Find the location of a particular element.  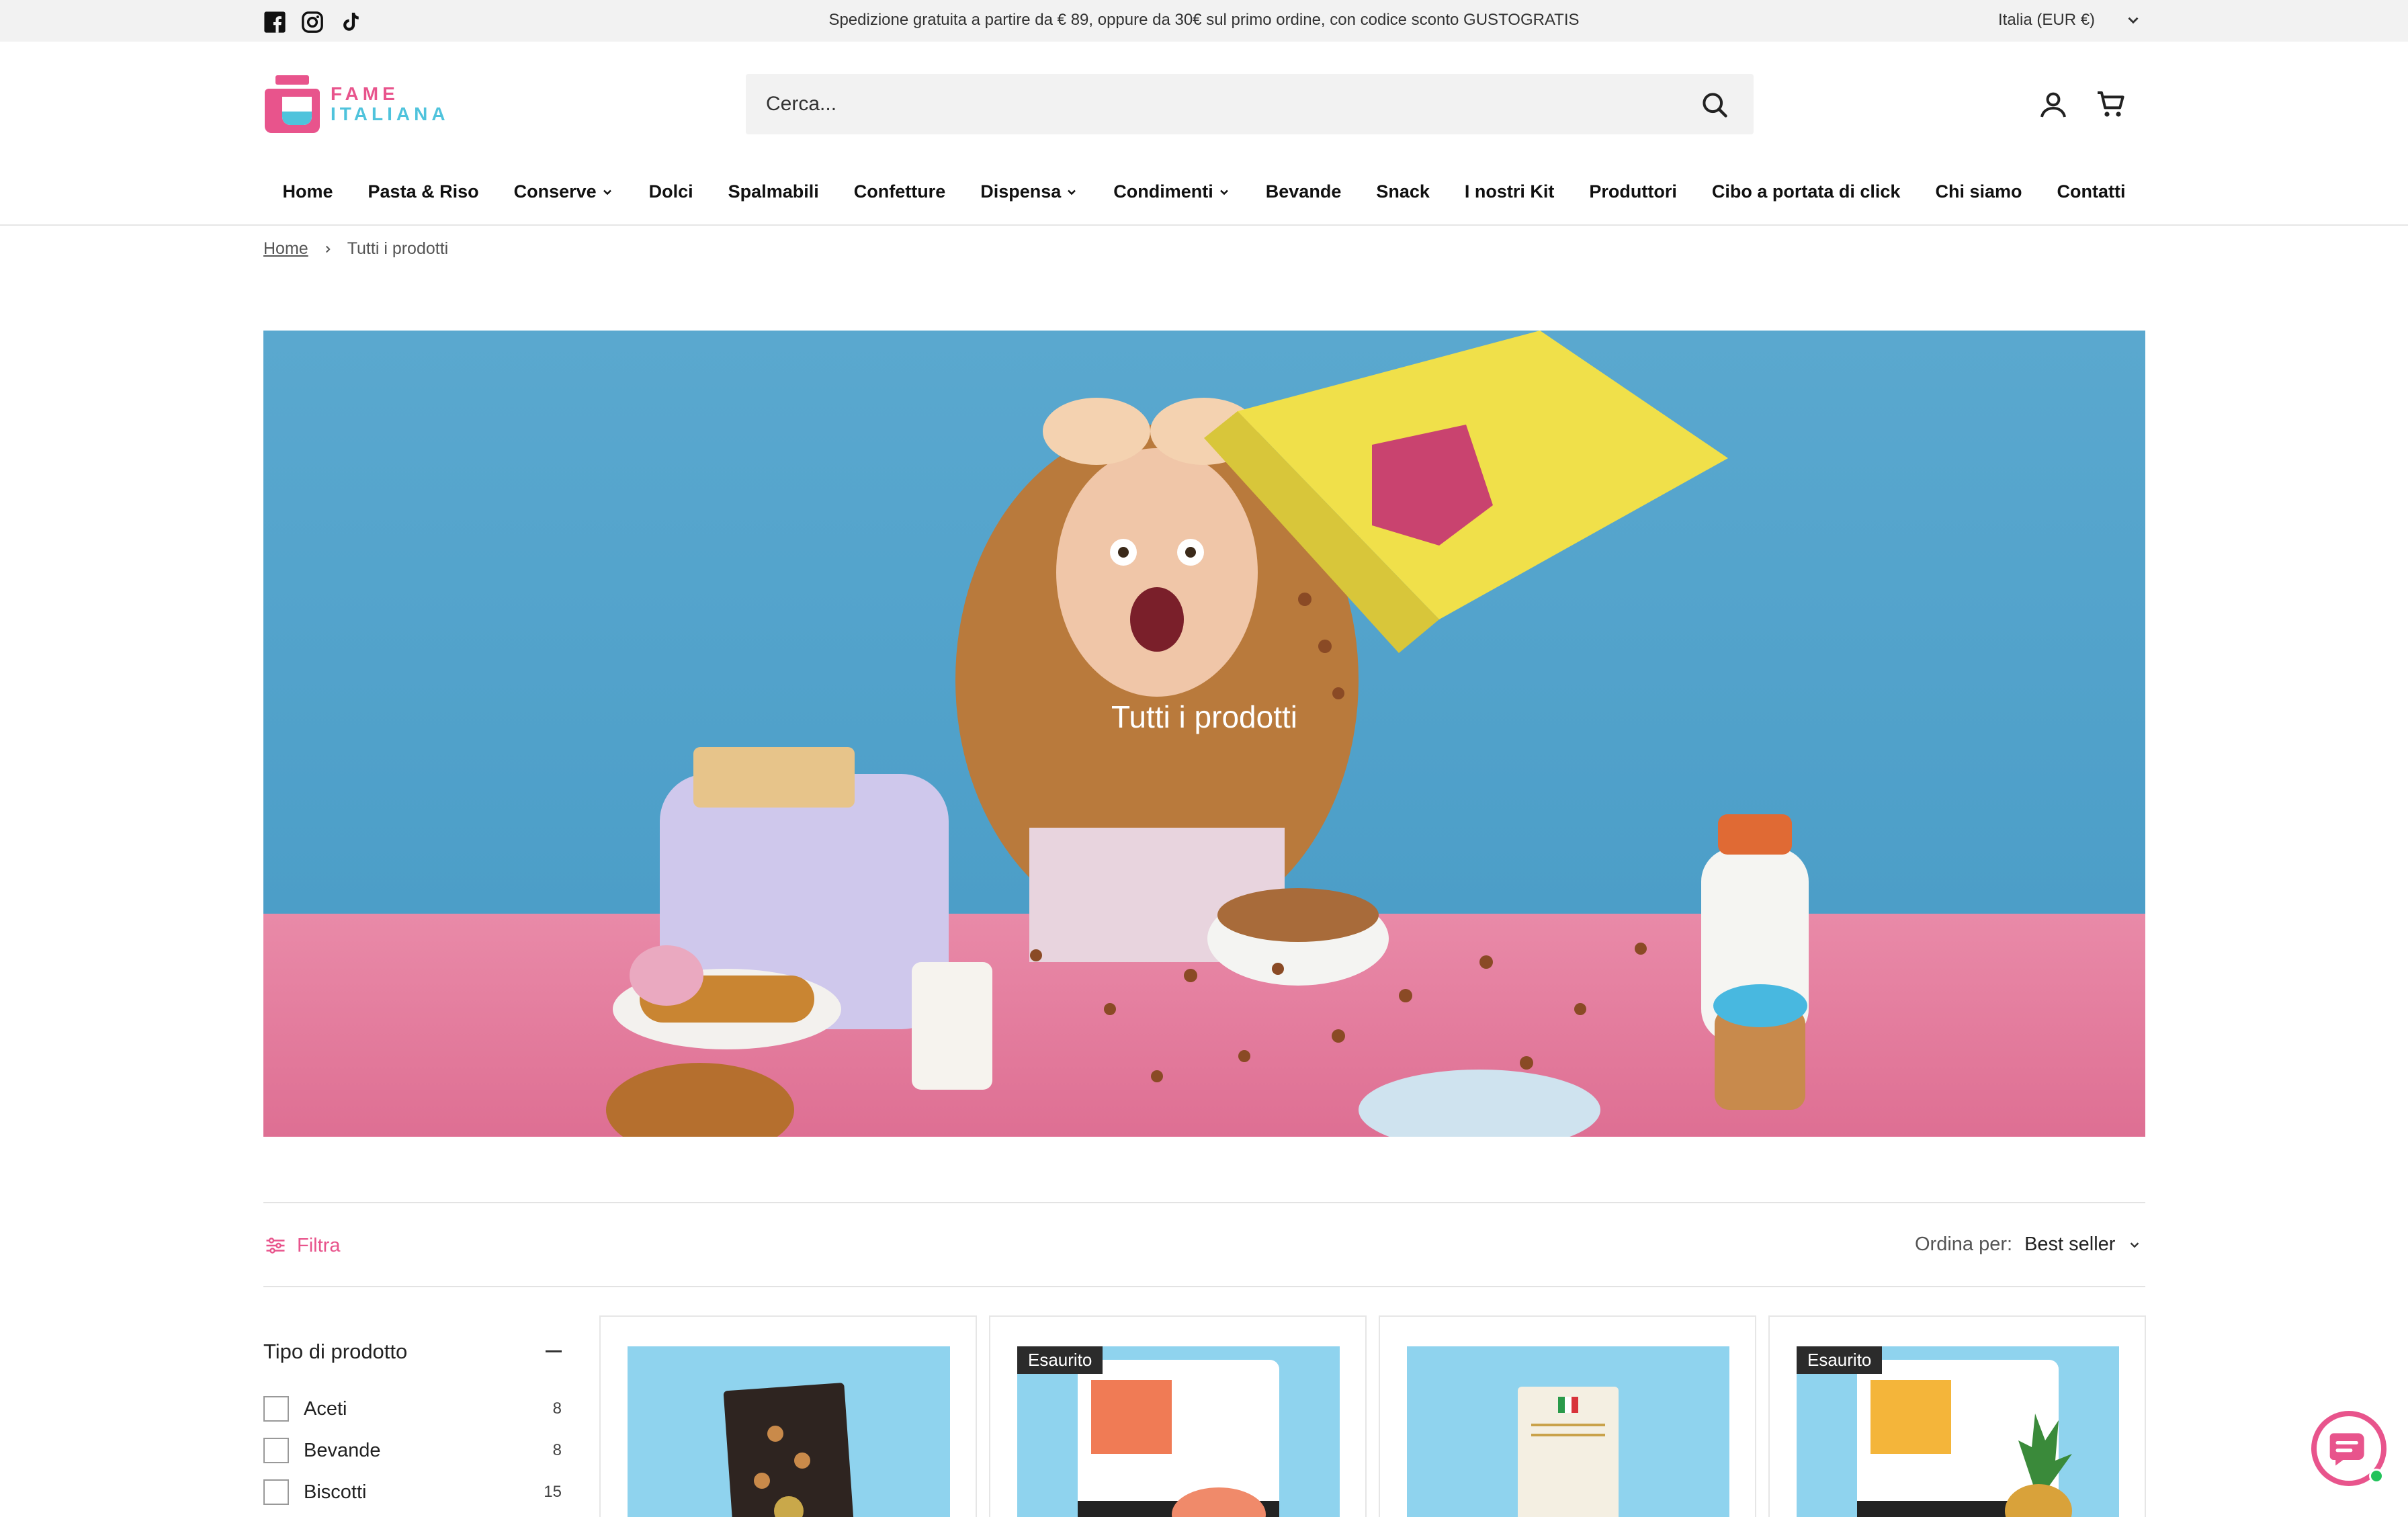

nav-item-cibo-click: Cibo a portata di click is located at coordinates (1806, 191).